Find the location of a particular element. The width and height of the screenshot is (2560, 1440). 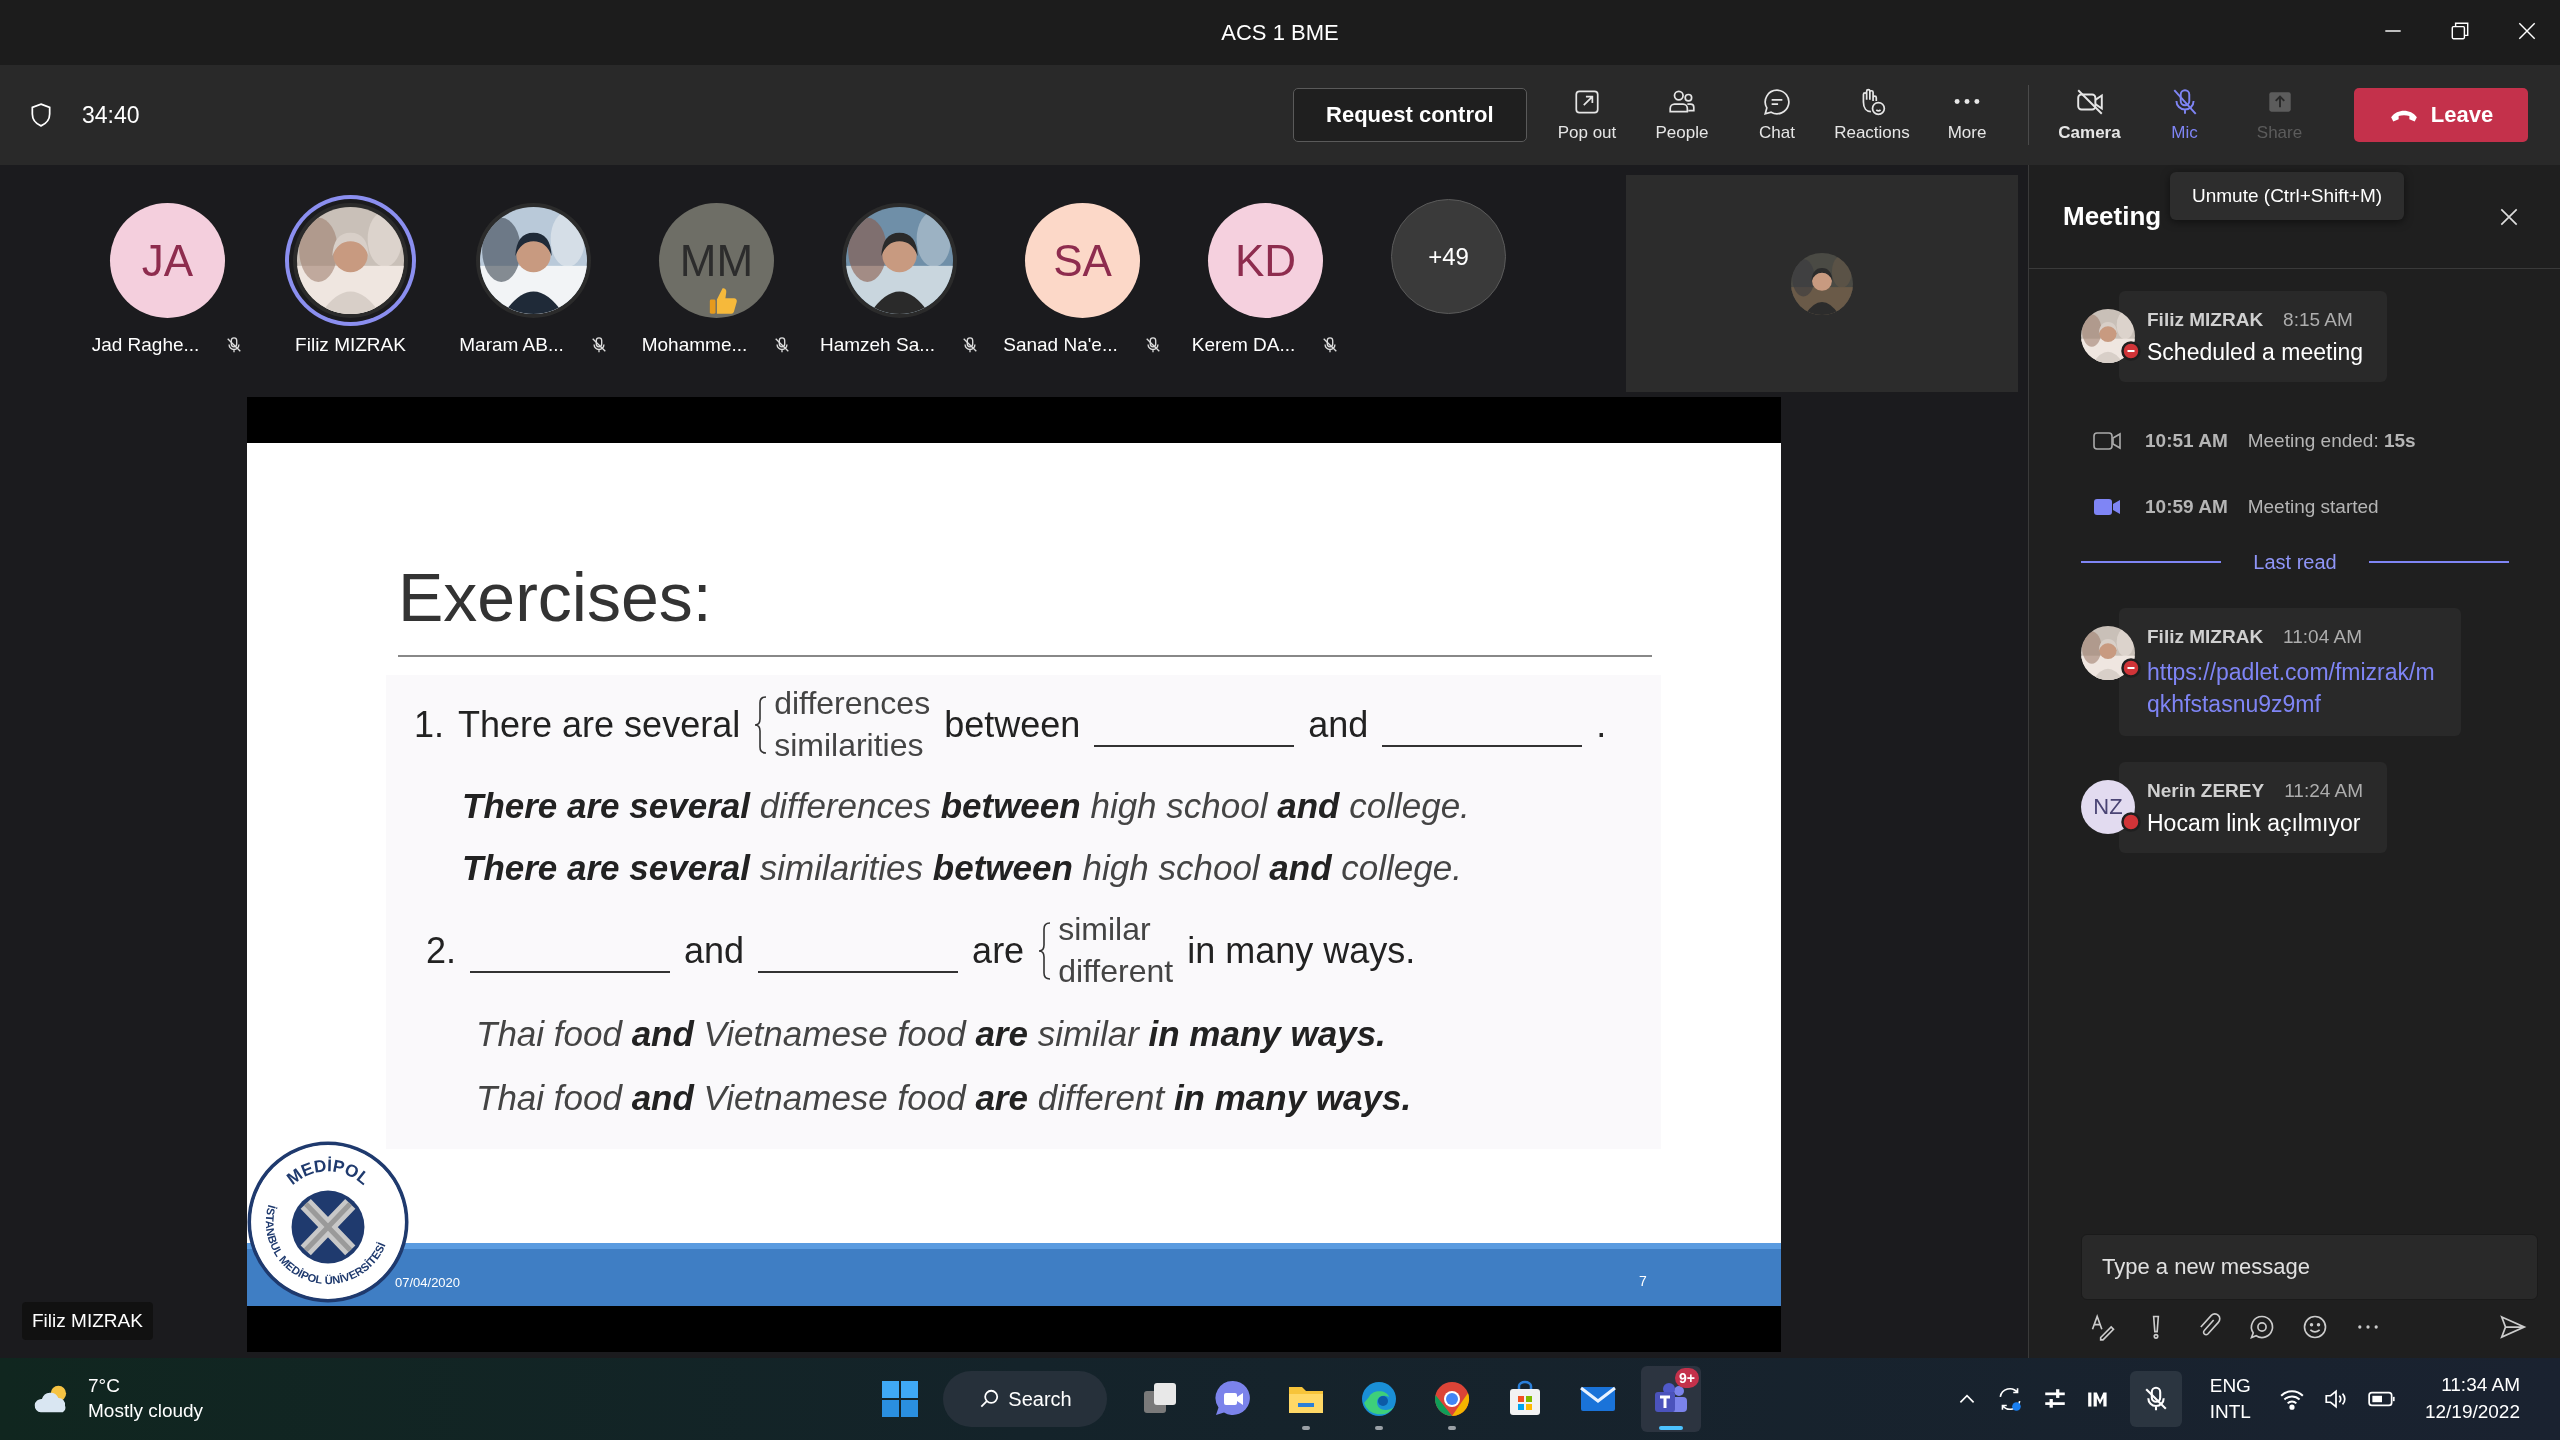

toolbar-button: More is located at coordinates (1967, 115).